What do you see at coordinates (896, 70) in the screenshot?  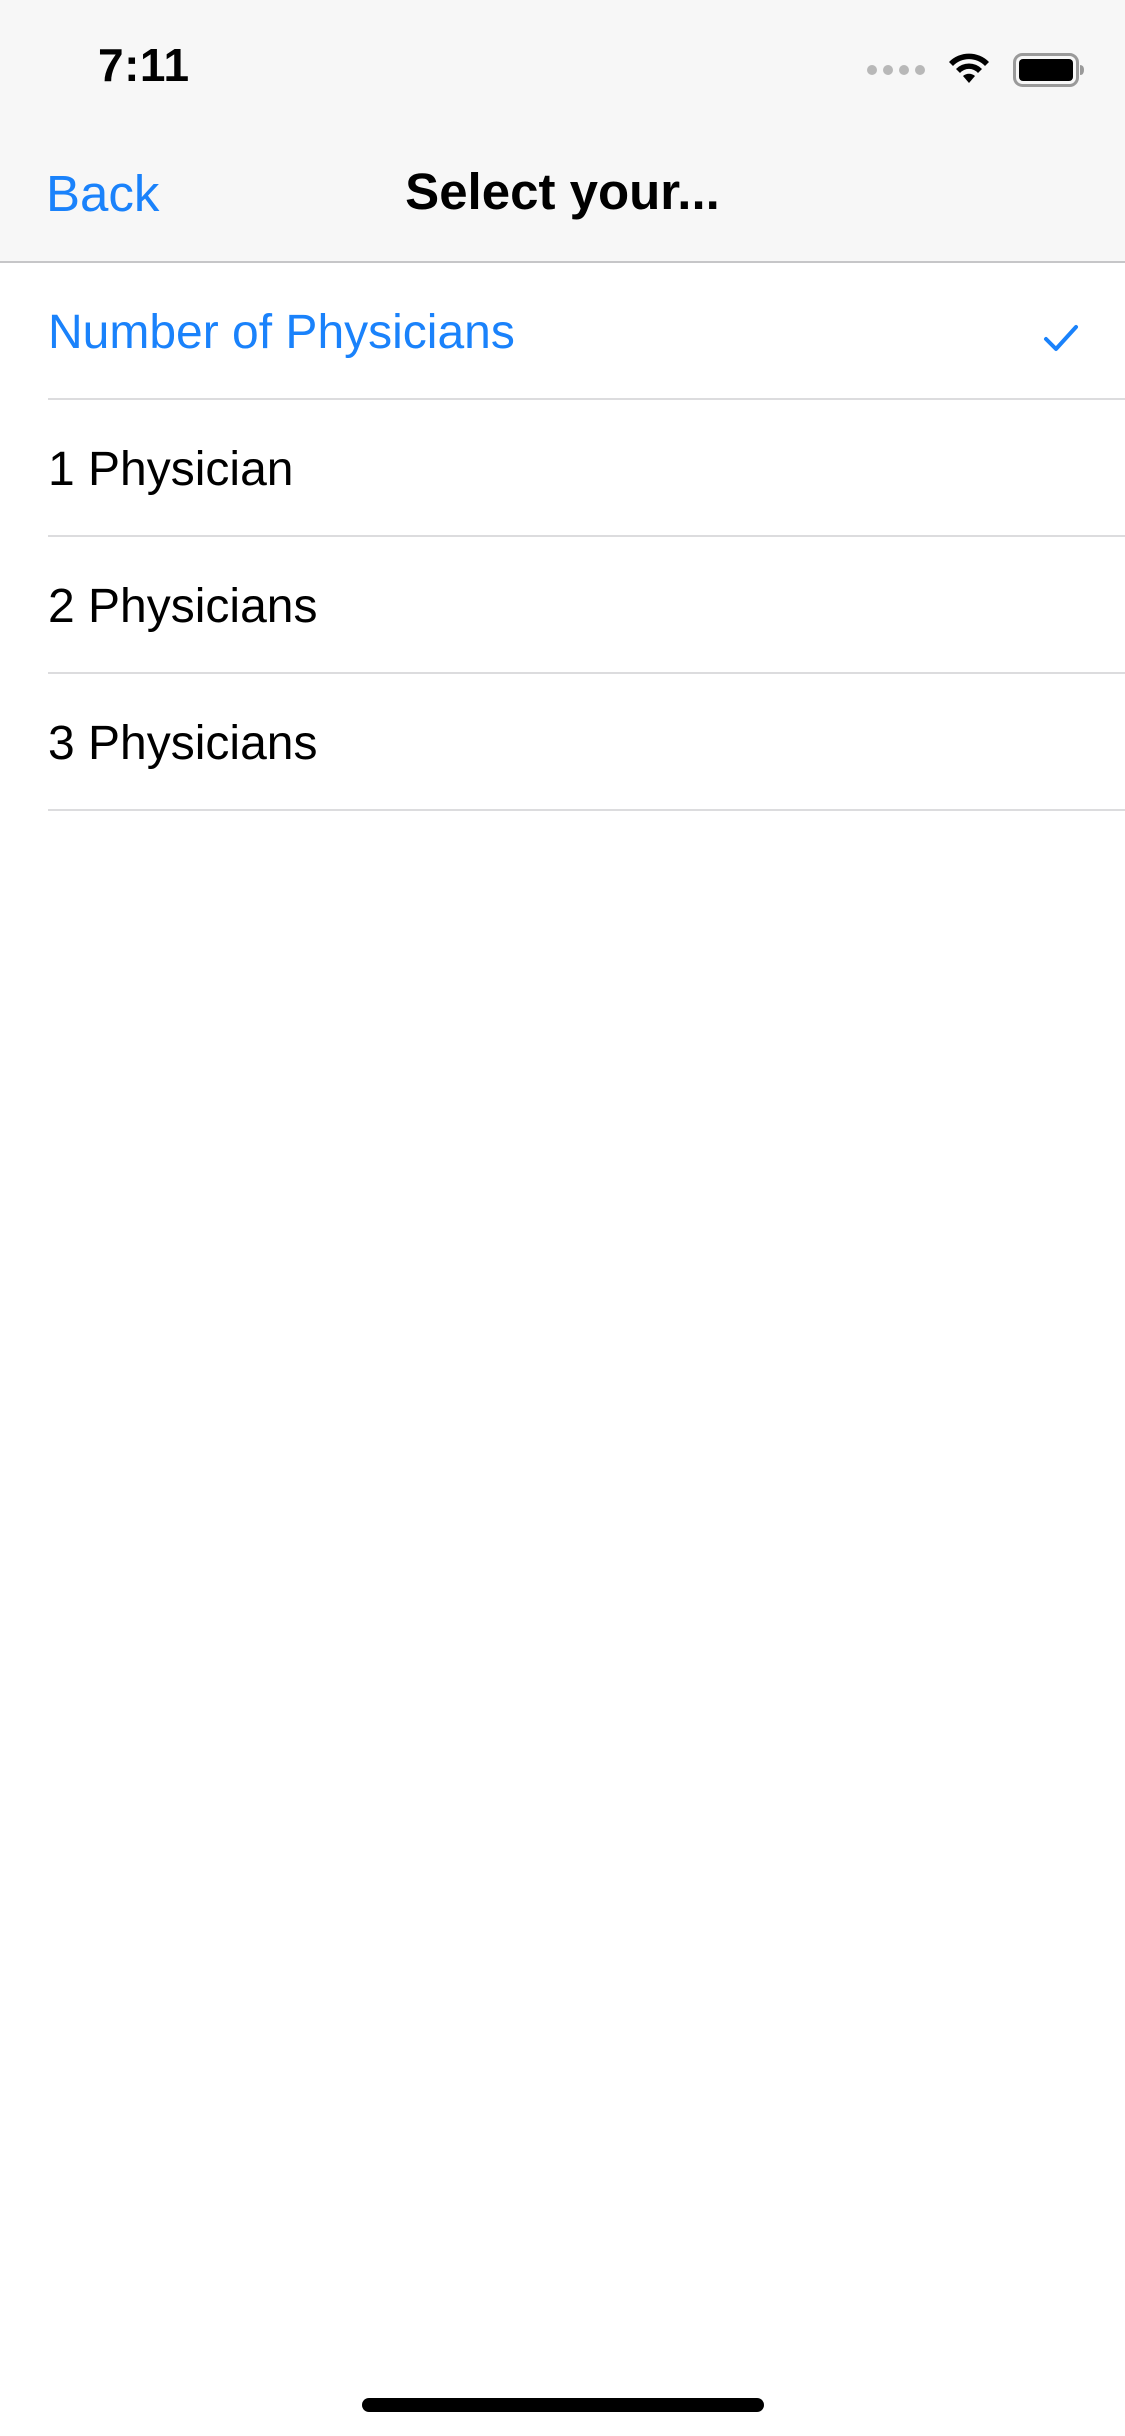 I see `signal-icon` at bounding box center [896, 70].